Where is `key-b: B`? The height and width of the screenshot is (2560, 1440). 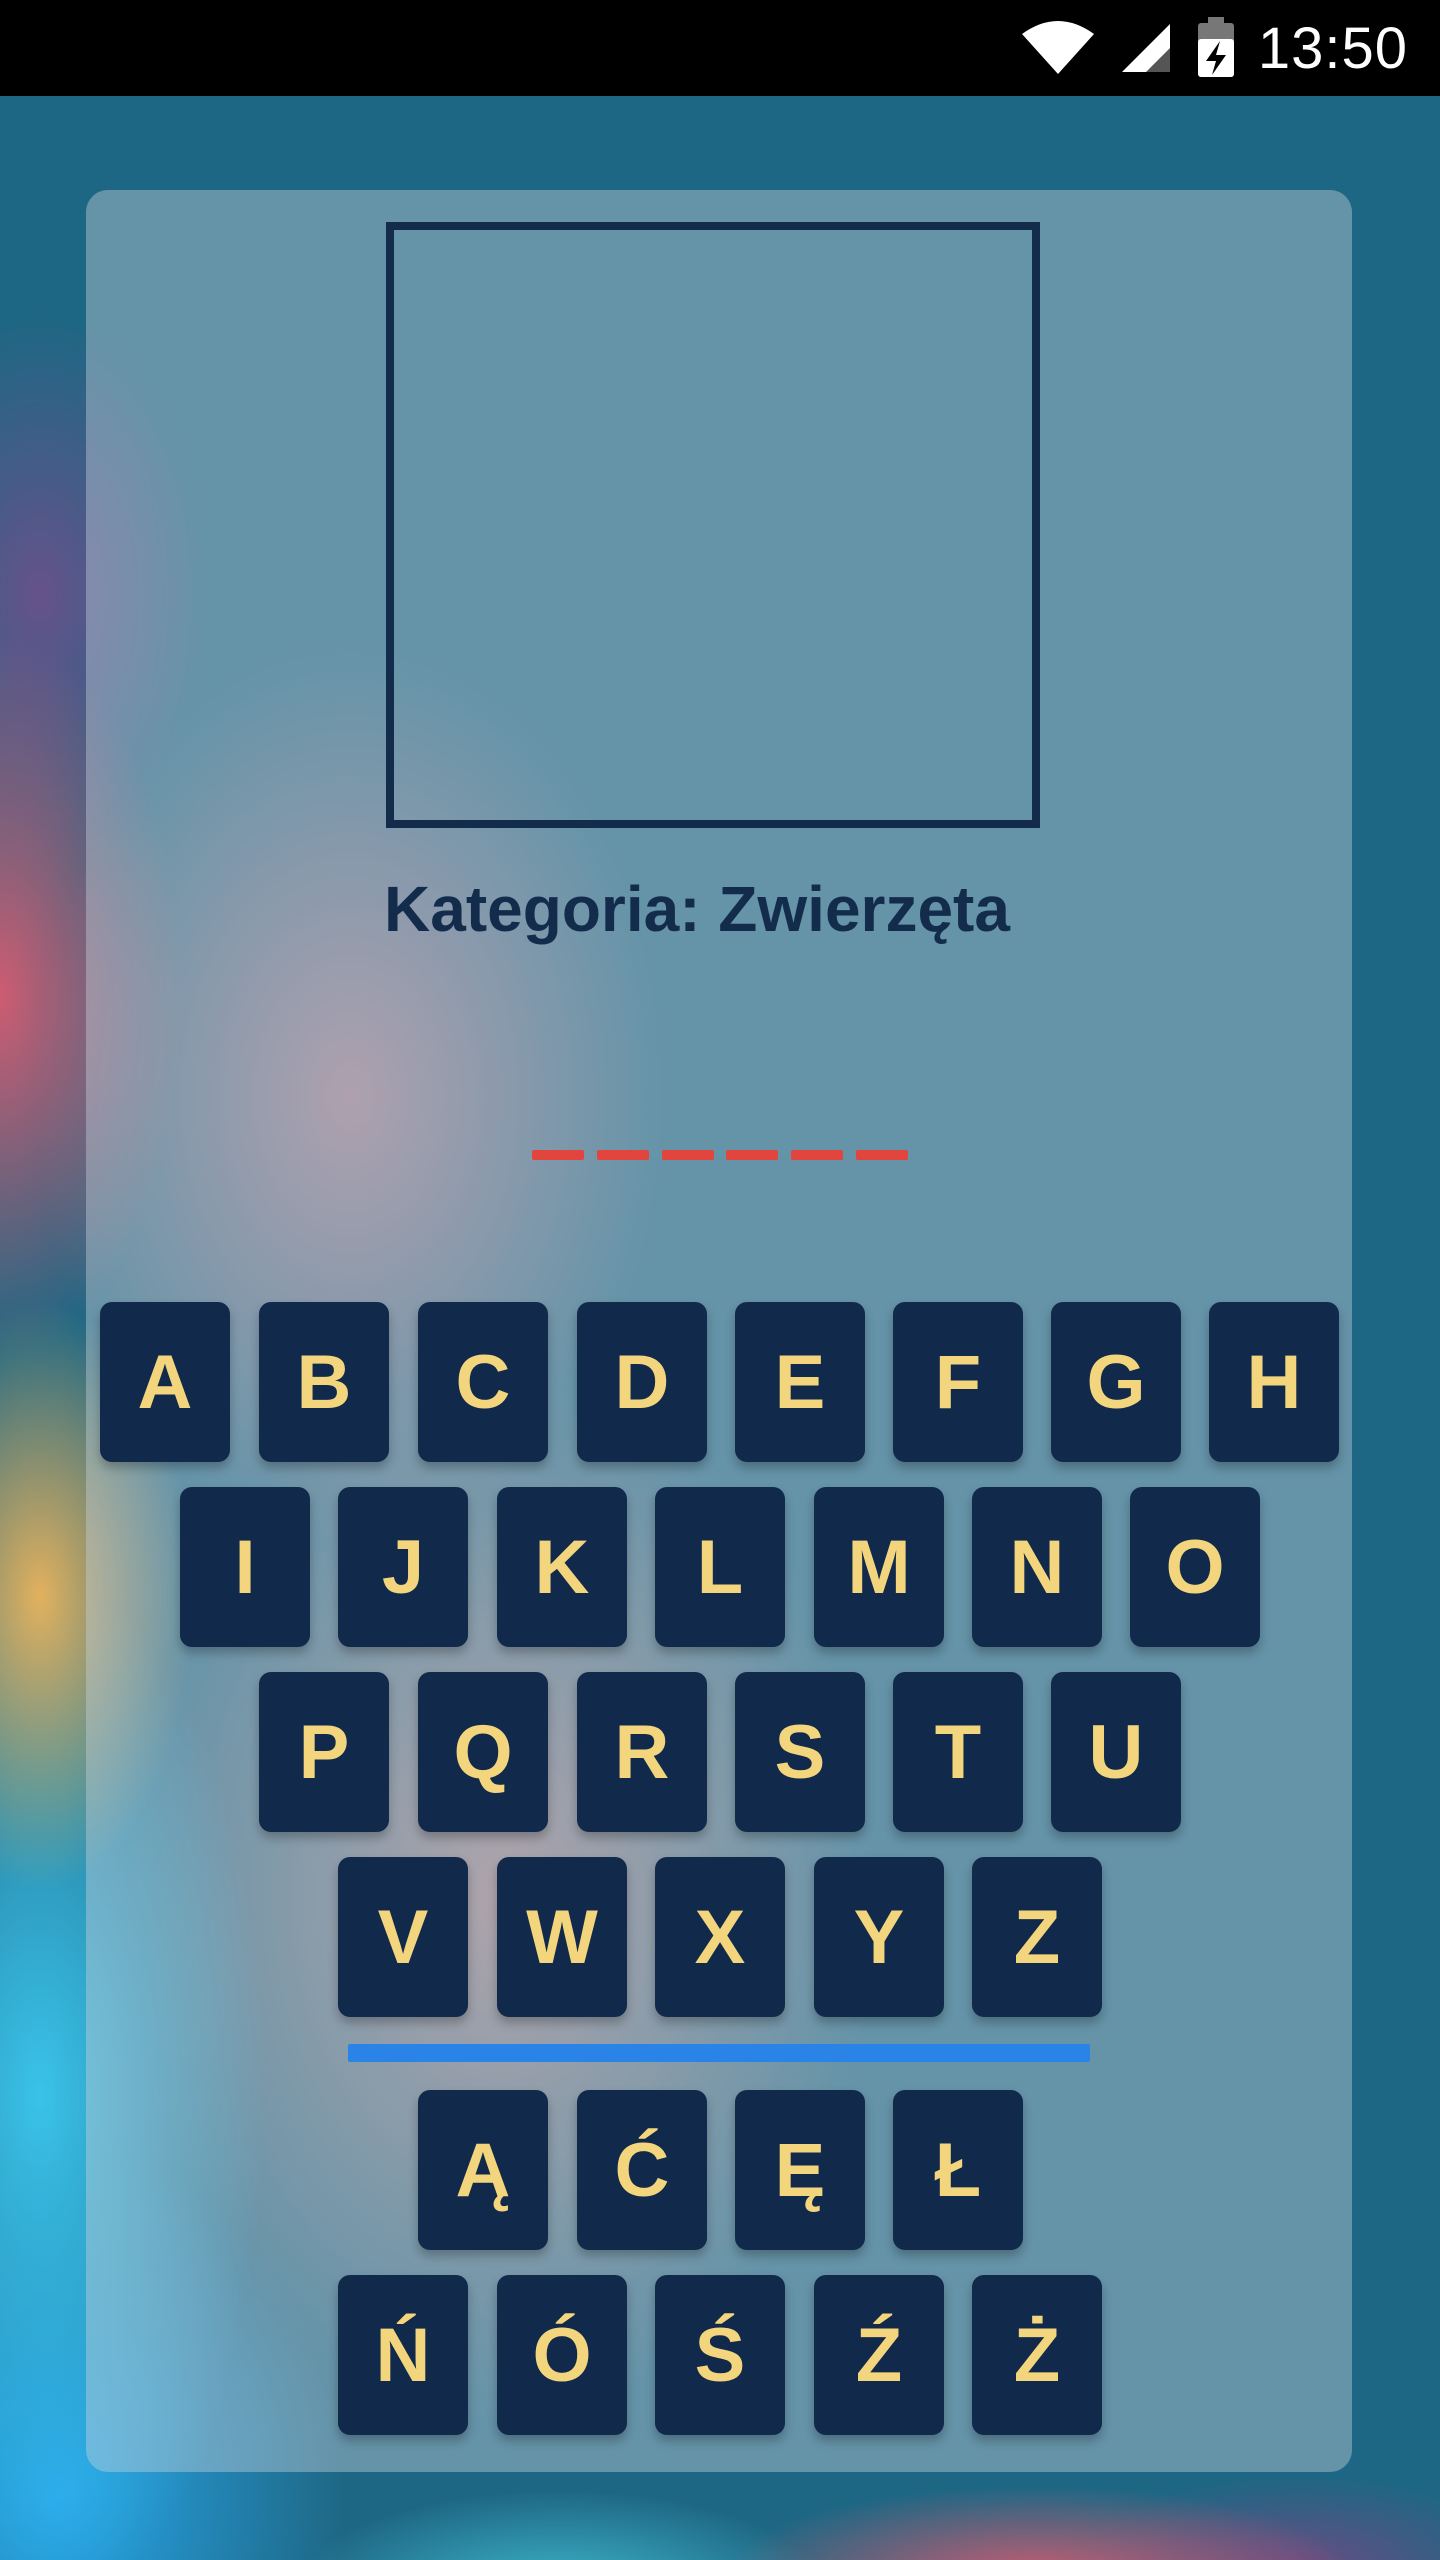 key-b: B is located at coordinates (324, 1382).